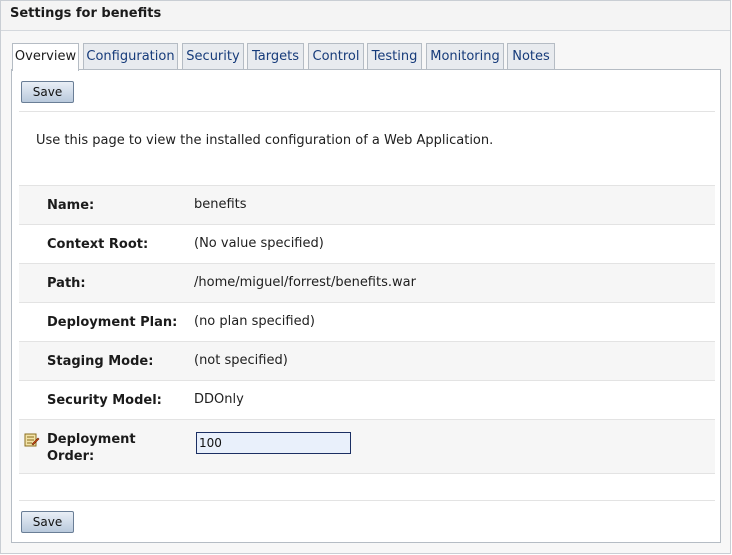 This screenshot has height=555, width=732. I want to click on field-label-line2: Order:, so click(71, 456).